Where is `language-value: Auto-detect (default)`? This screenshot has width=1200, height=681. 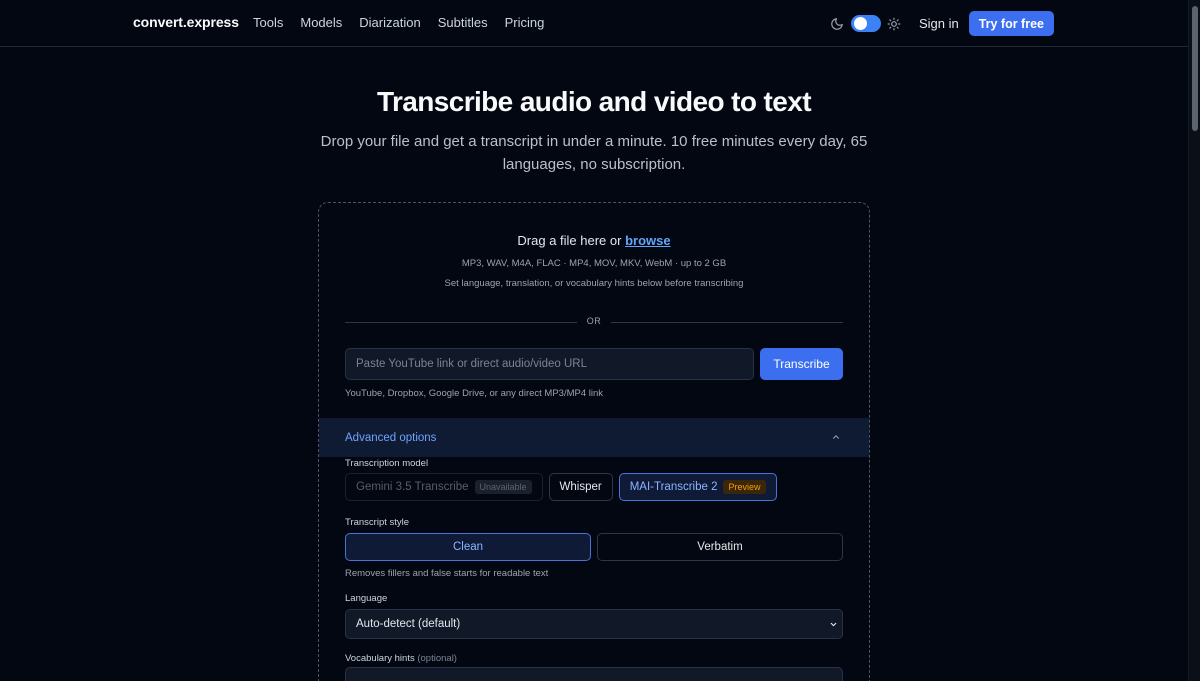
language-value: Auto-detect (default) is located at coordinates (408, 624).